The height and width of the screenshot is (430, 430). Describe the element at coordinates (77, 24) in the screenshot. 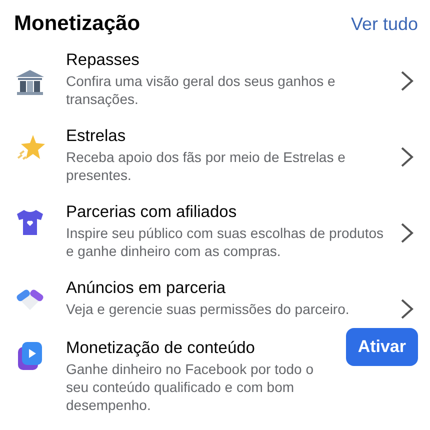

I see `section-title: Monetização` at that location.